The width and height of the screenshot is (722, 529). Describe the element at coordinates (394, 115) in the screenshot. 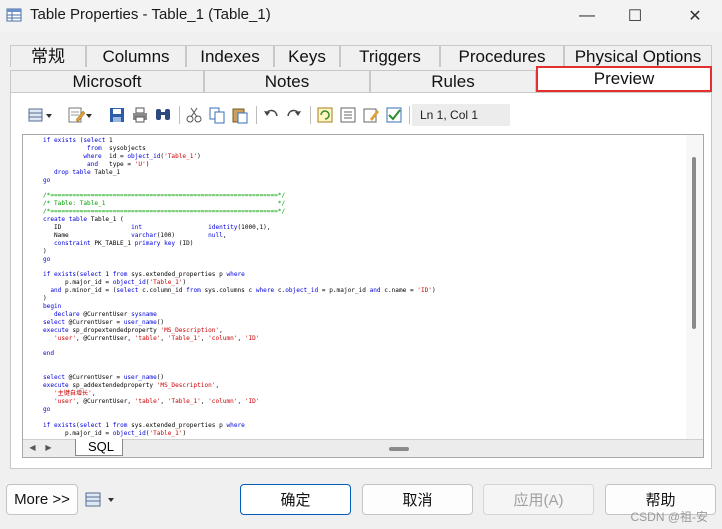

I see `checklist-icon` at that location.